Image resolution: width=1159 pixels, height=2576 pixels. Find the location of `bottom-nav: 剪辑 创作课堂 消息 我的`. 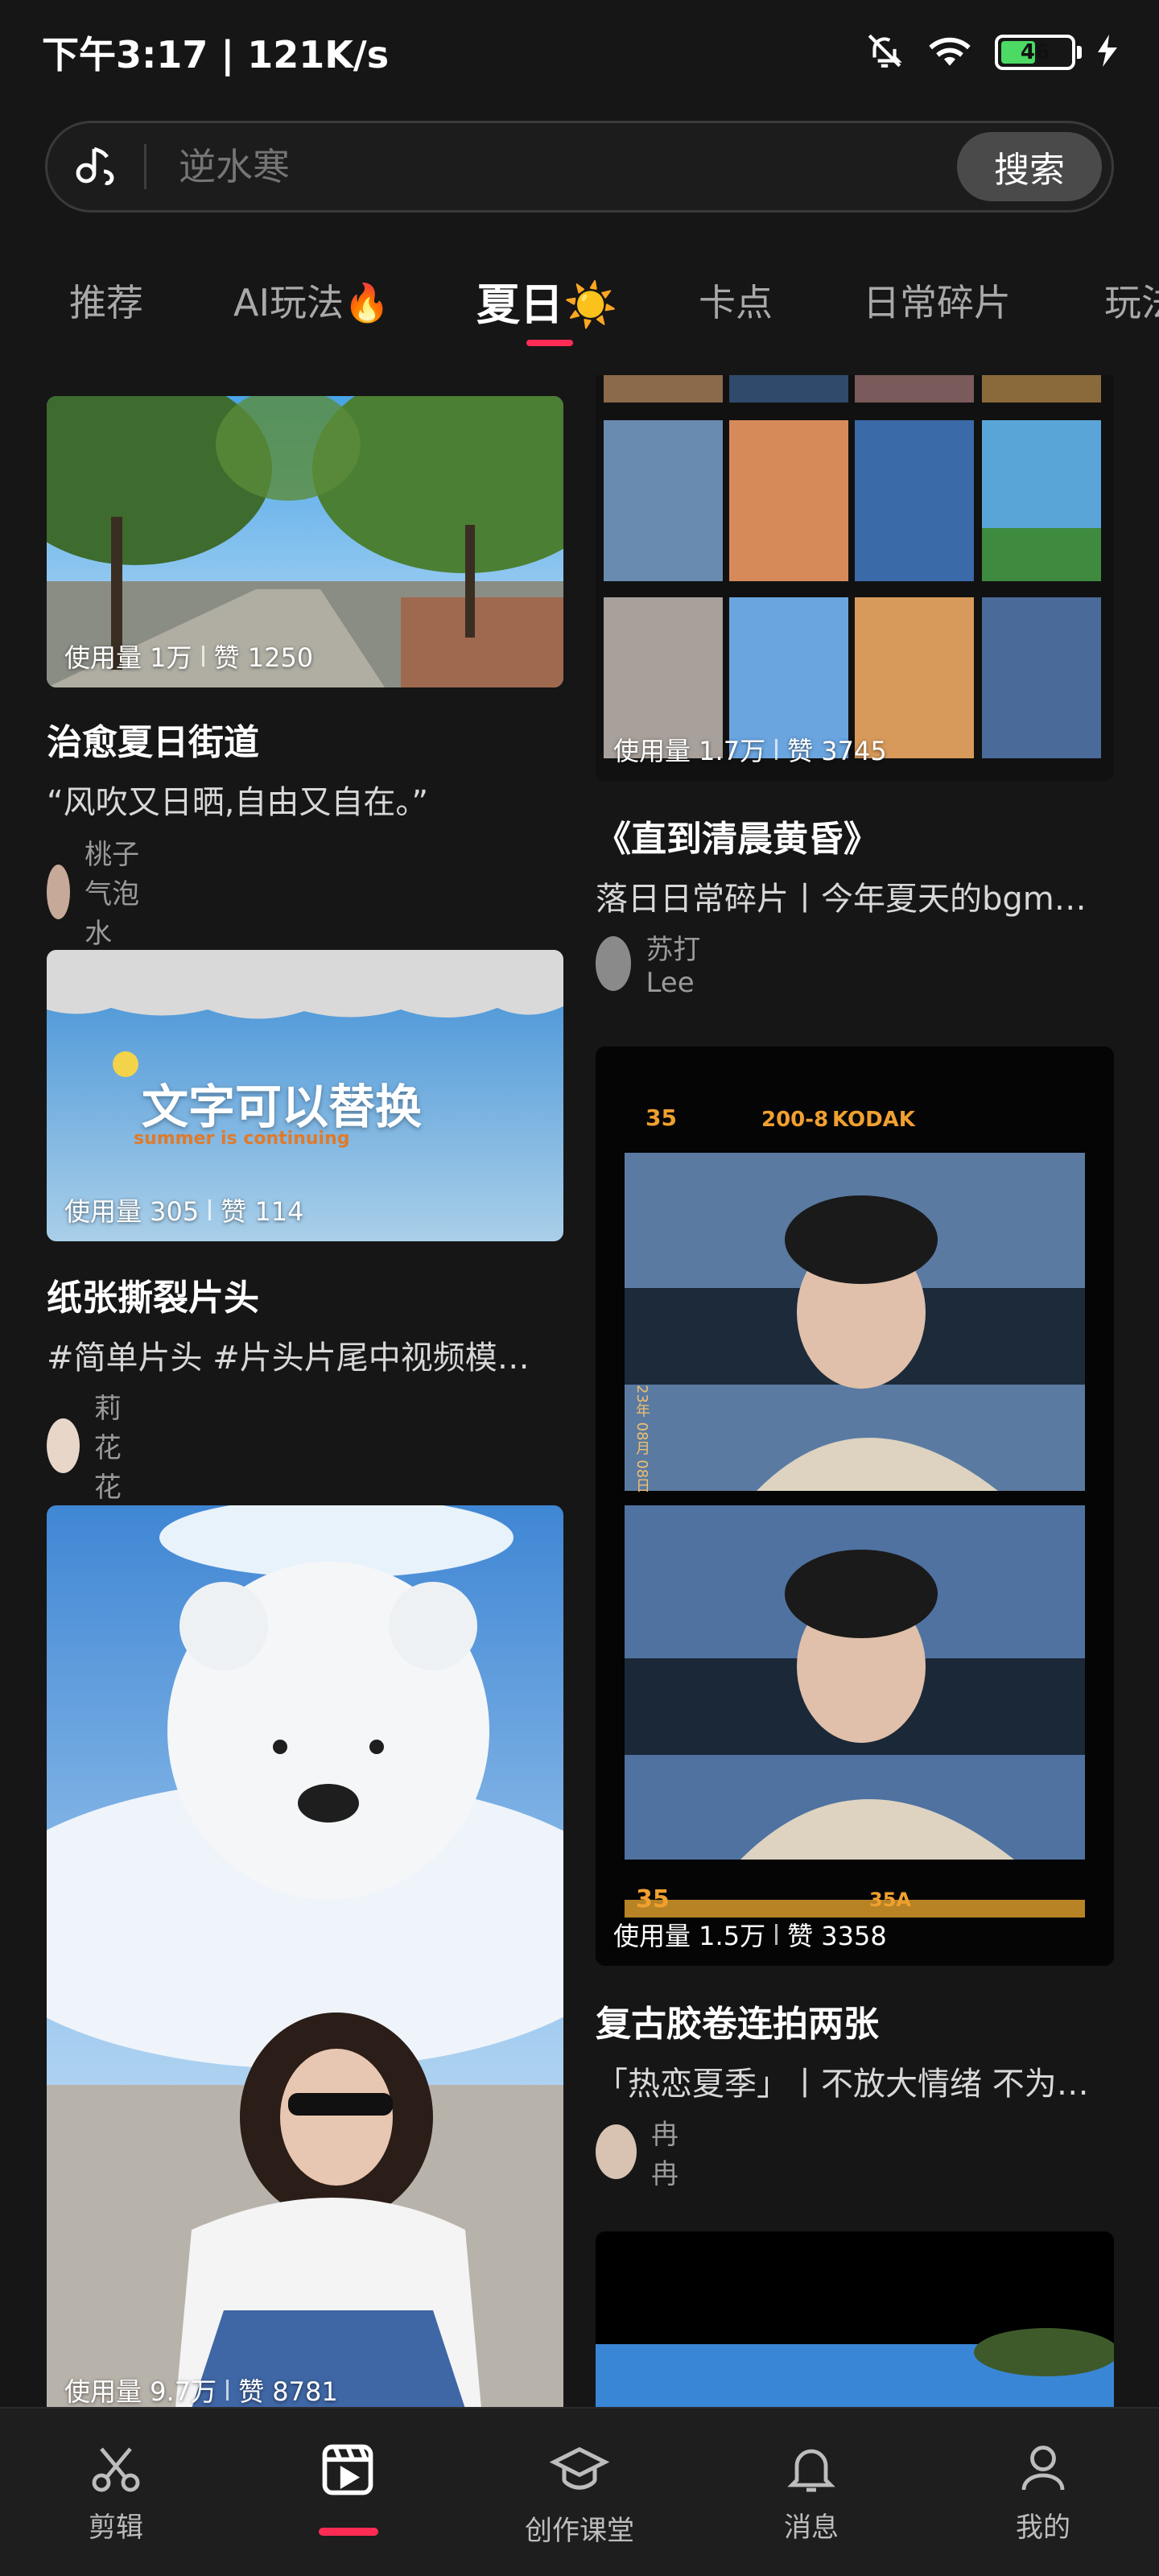

bottom-nav: 剪辑 创作课堂 消息 我的 is located at coordinates (579, 2491).